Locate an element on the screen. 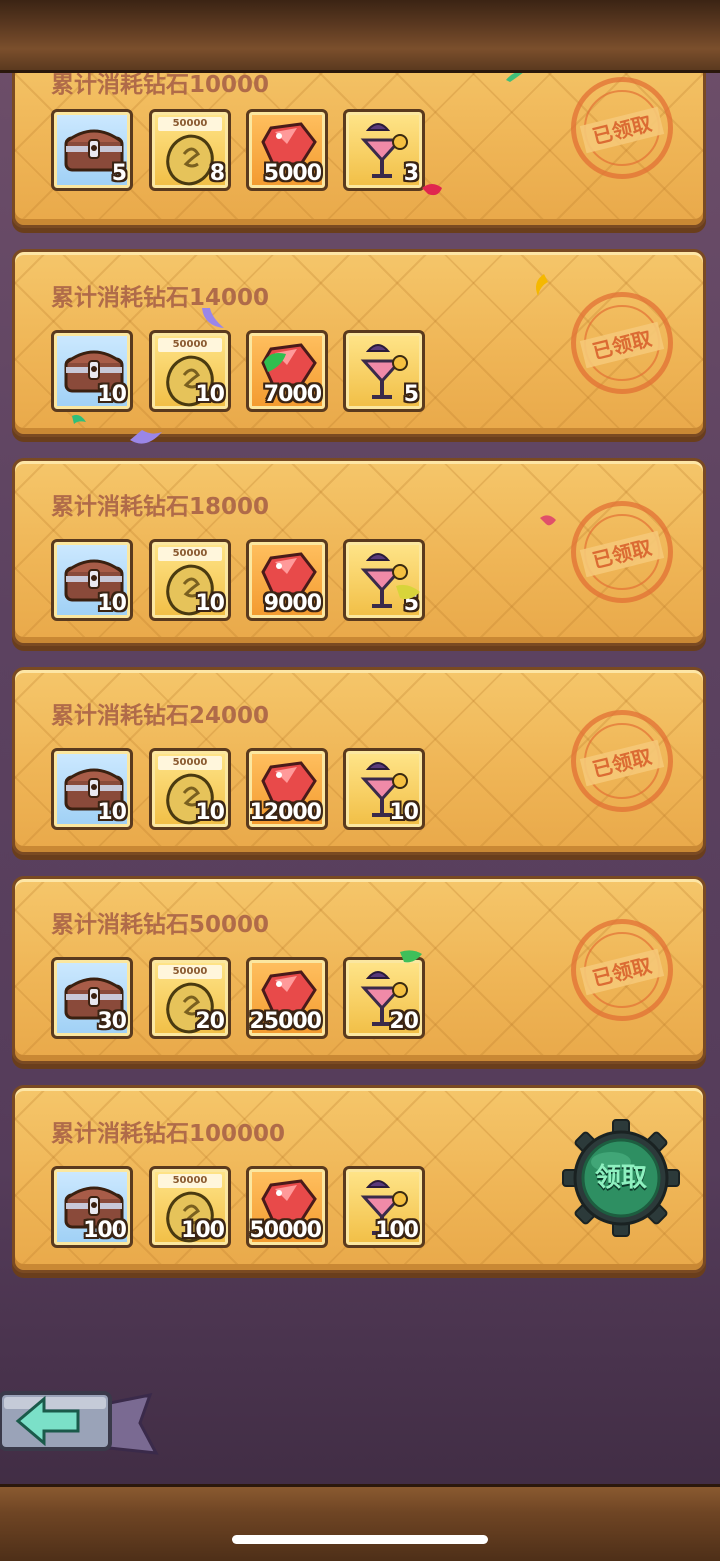 The height and width of the screenshot is (1561, 720). gem-reward: 50000 is located at coordinates (287, 1207).